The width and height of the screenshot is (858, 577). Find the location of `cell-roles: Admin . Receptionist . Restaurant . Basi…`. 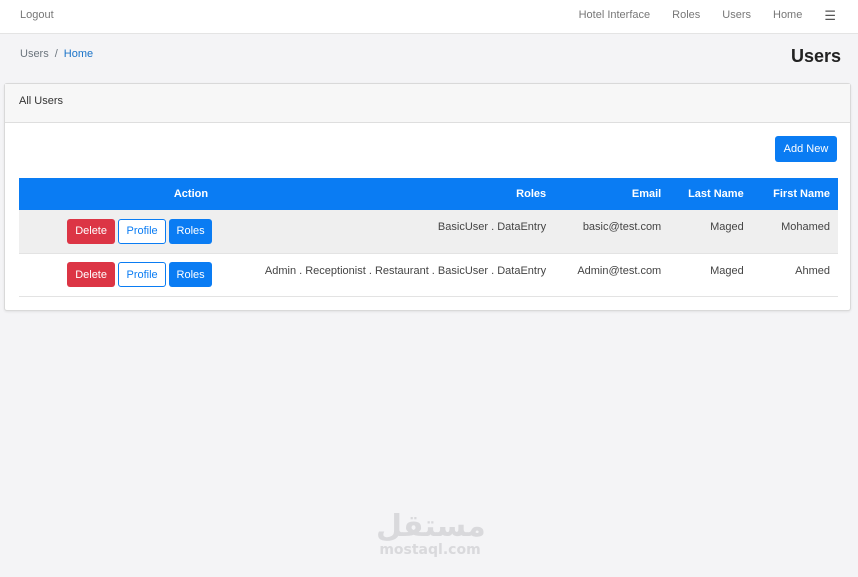

cell-roles: Admin . Receptionist . Restaurant . Basi… is located at coordinates (405, 270).